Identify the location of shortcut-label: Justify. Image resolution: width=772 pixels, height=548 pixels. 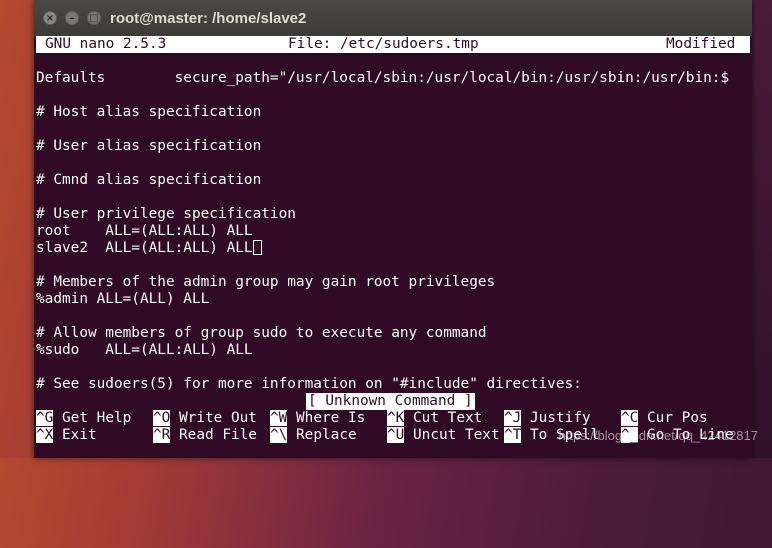
(560, 418).